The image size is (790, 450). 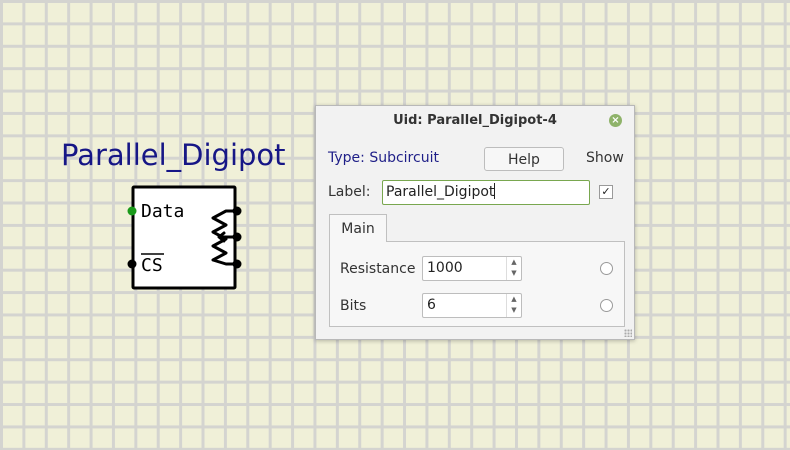 What do you see at coordinates (472, 268) in the screenshot?
I see `resistance-spinbox: 1000 ▲ ▼` at bounding box center [472, 268].